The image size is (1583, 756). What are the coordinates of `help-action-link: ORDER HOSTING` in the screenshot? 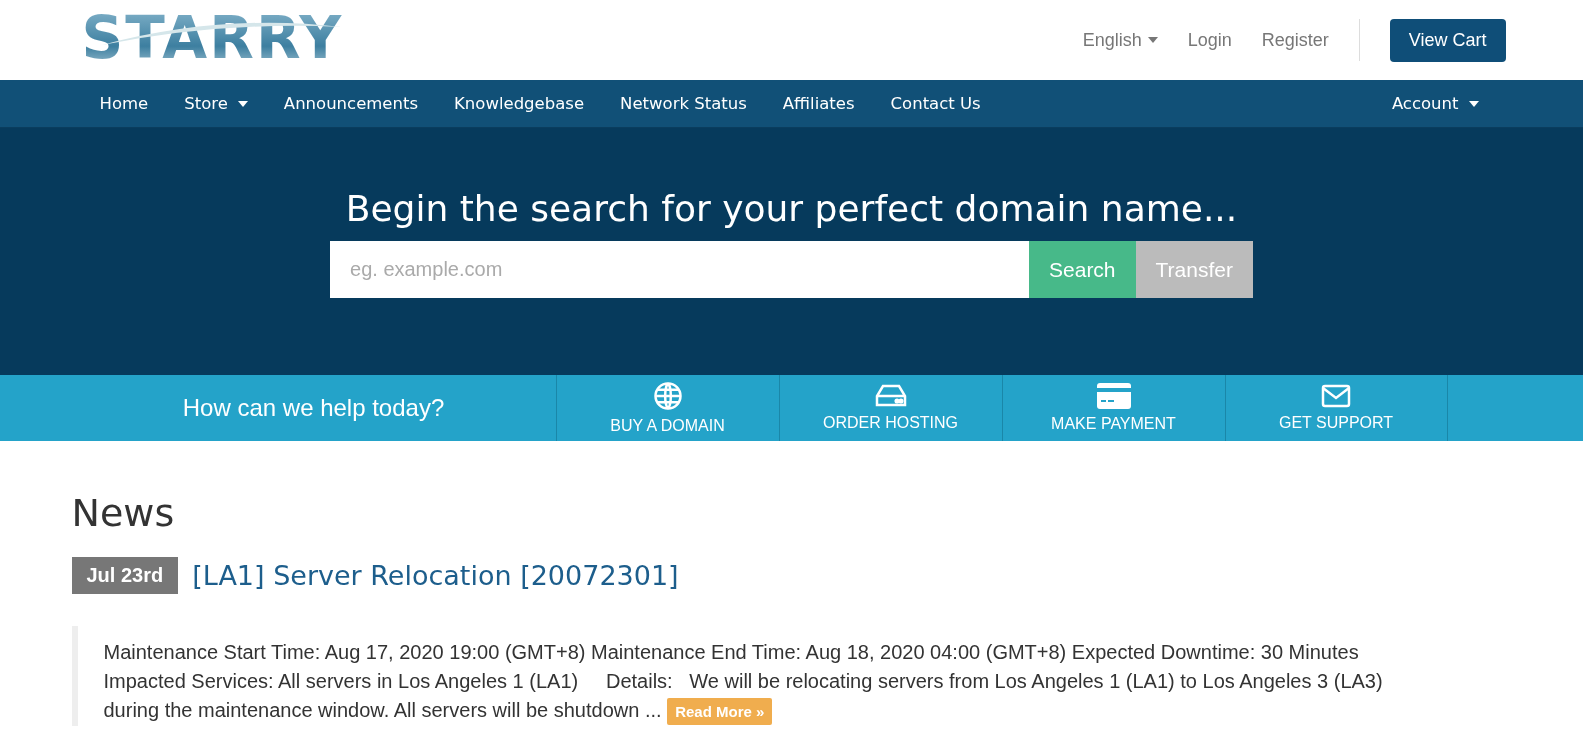 It's located at (890, 408).